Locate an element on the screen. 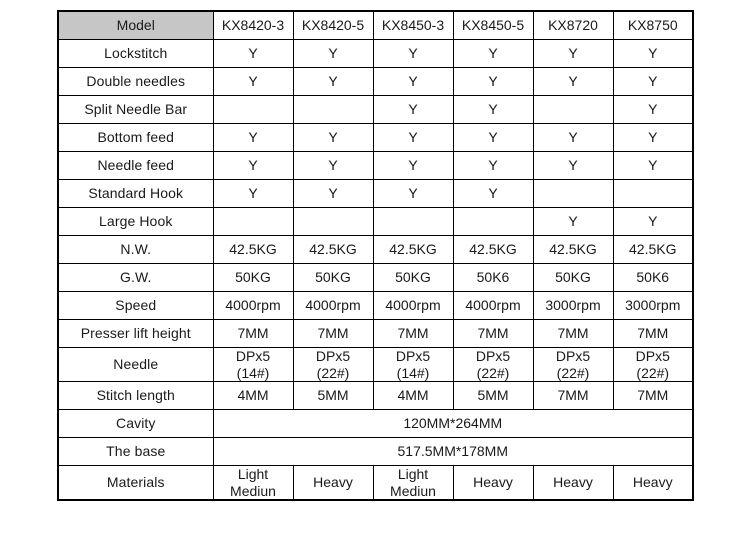 This screenshot has height=550, width=750. cell-presser-lift-height-4: 7MM is located at coordinates (493, 333).